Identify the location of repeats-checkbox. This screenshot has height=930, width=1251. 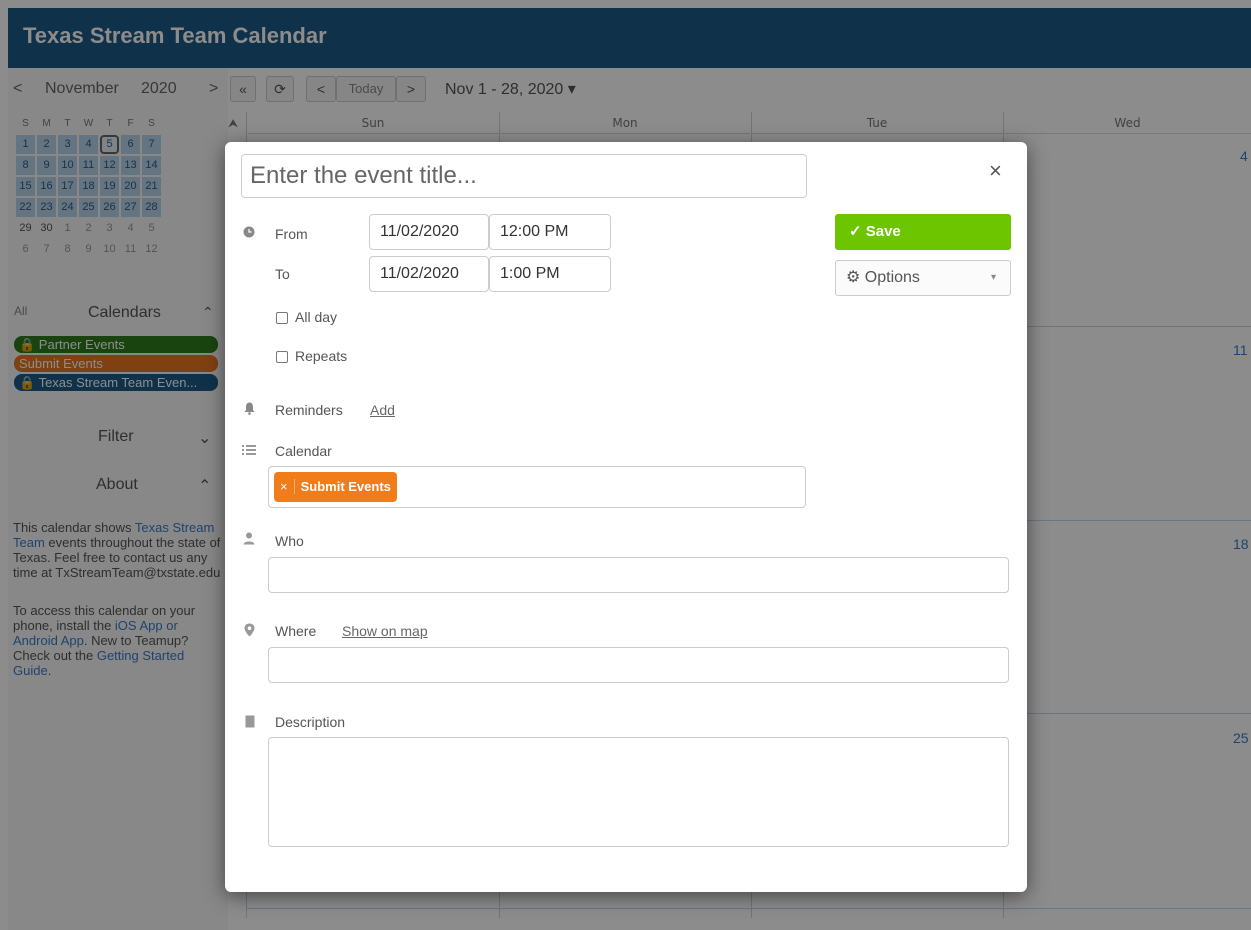
(282, 357).